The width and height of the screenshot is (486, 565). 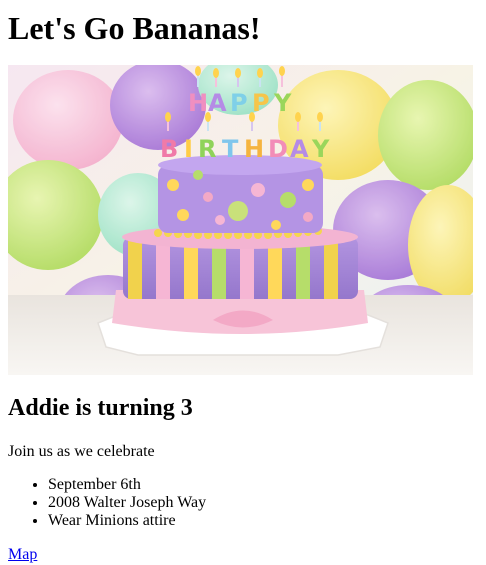 I want to click on topper-h2: H, so click(x=254, y=149).